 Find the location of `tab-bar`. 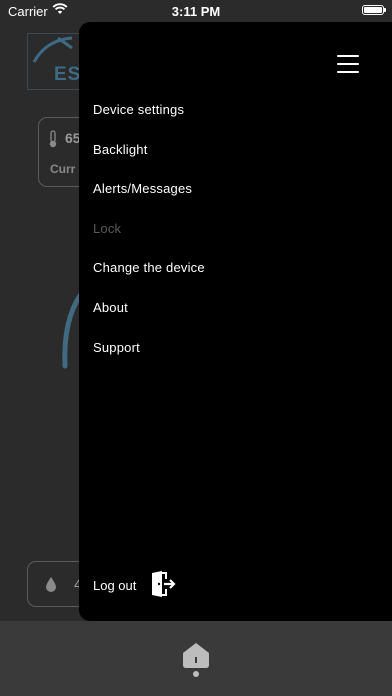

tab-bar is located at coordinates (196, 658).